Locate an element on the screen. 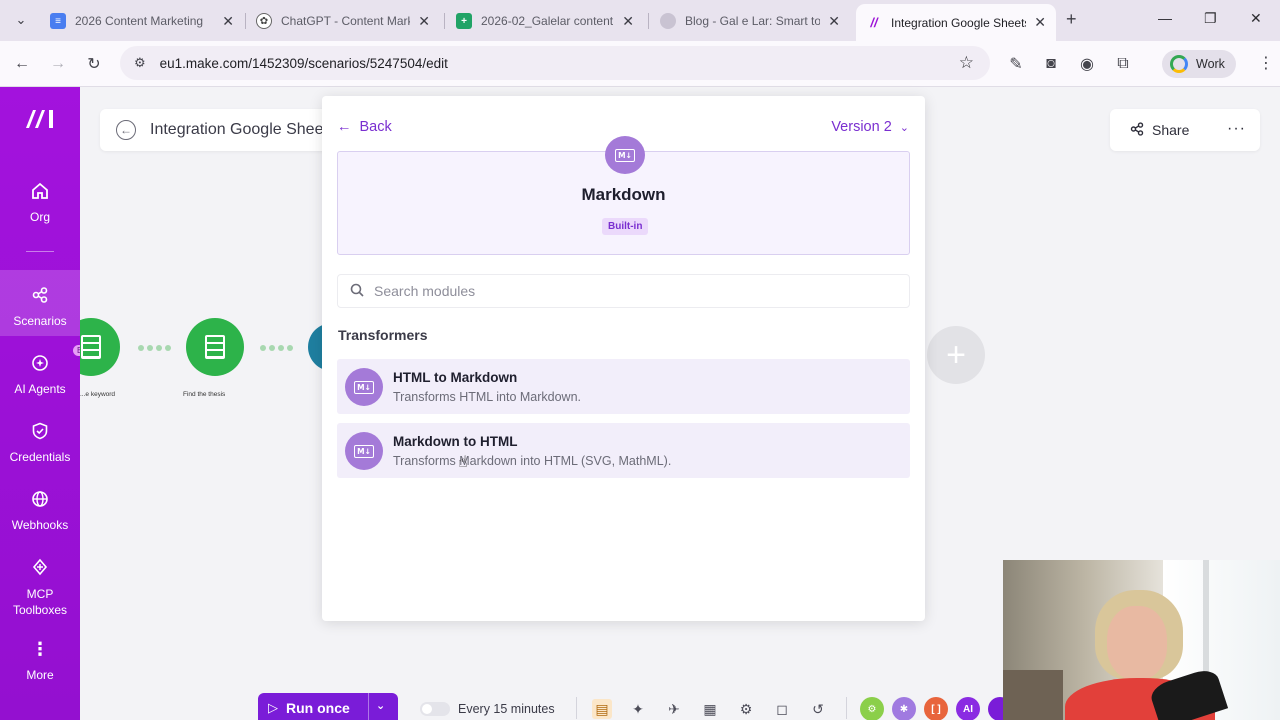  restore-icon: ❐ is located at coordinates (1210, 18).